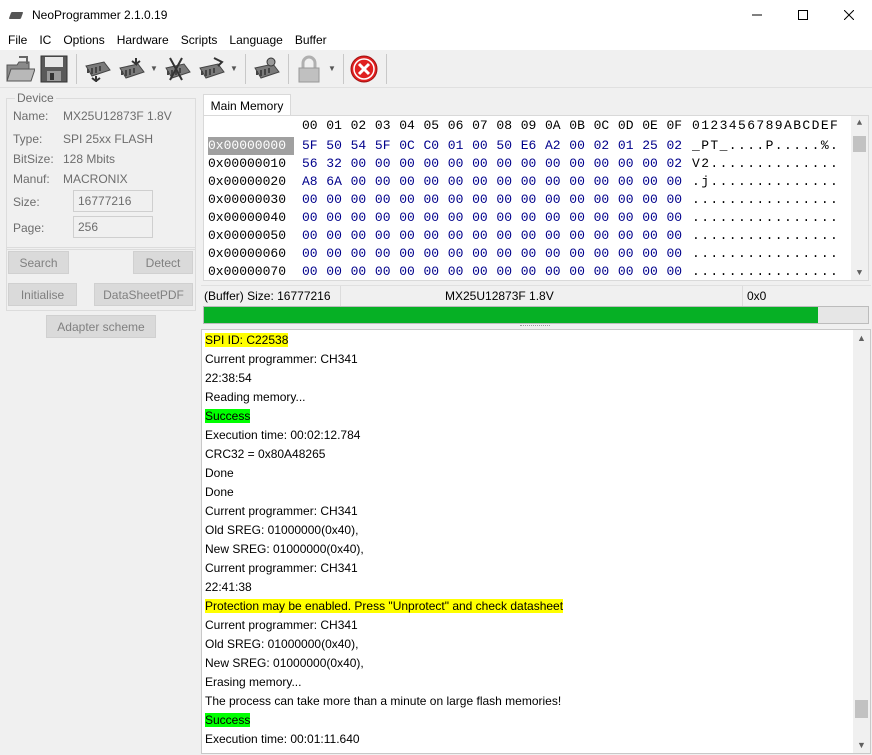 The image size is (872, 755). Describe the element at coordinates (757, 15) in the screenshot. I see `minimize-button` at that location.